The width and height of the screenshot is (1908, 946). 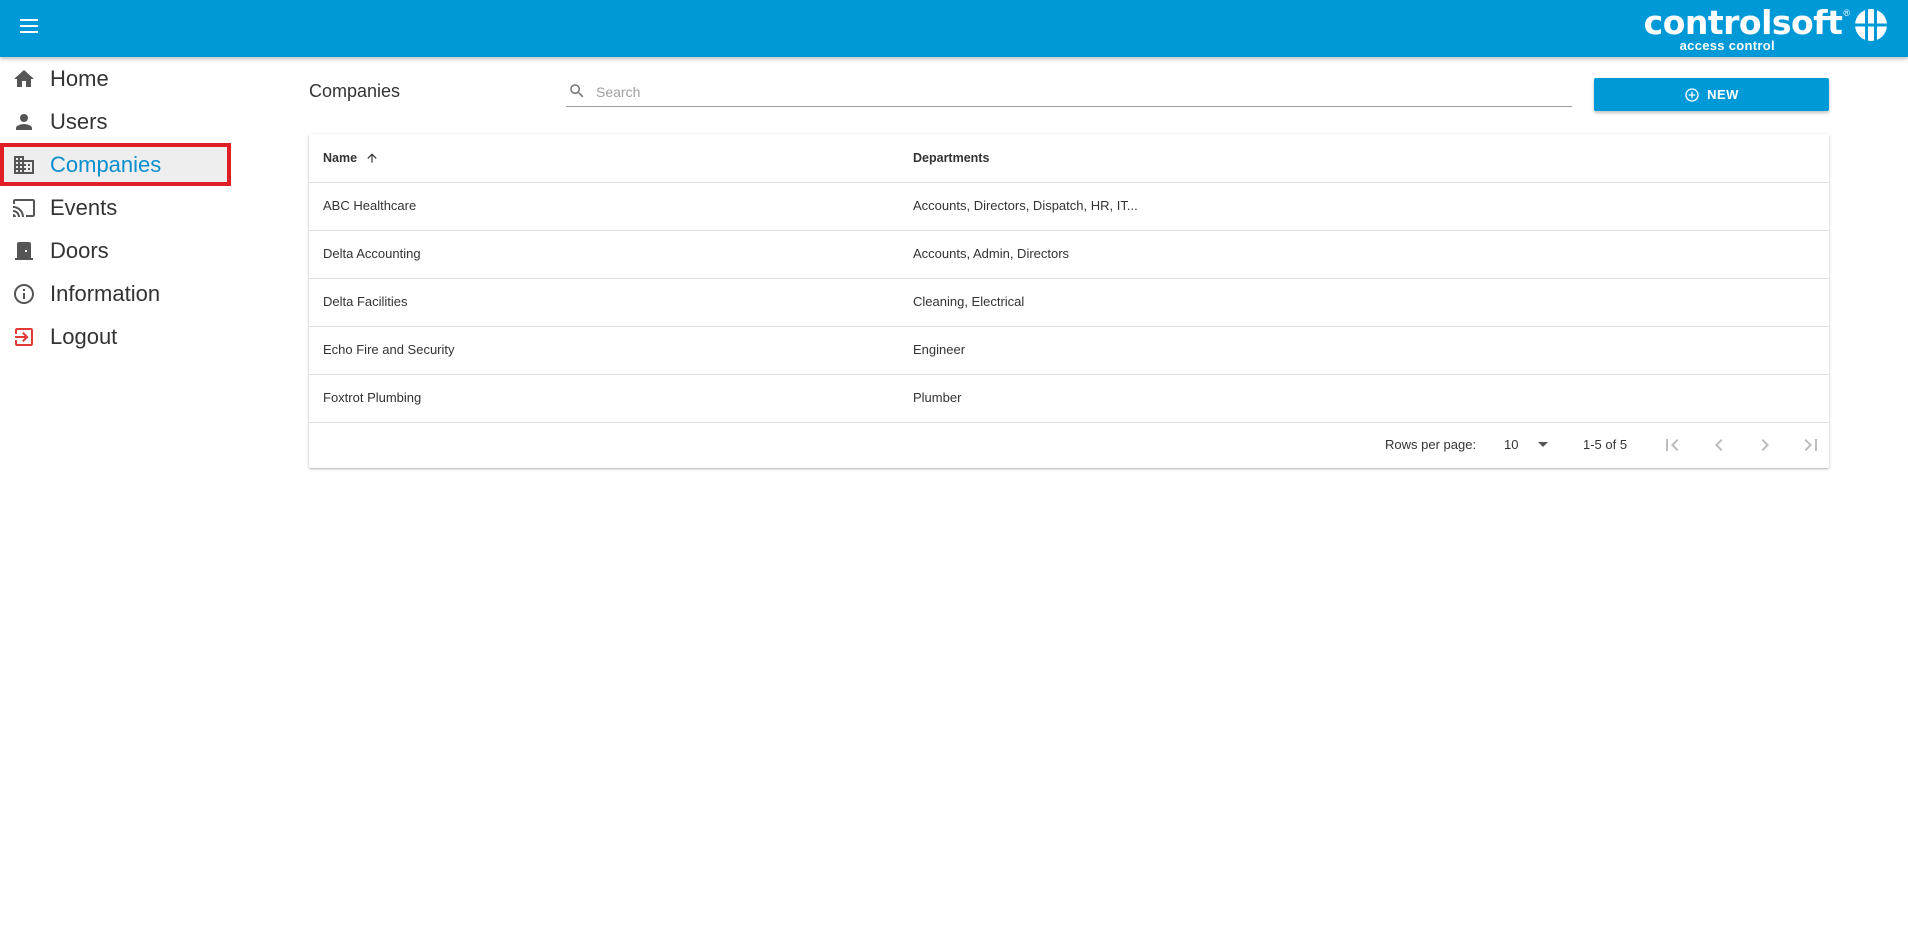 I want to click on departments-cell: Engineer, so click(x=939, y=349).